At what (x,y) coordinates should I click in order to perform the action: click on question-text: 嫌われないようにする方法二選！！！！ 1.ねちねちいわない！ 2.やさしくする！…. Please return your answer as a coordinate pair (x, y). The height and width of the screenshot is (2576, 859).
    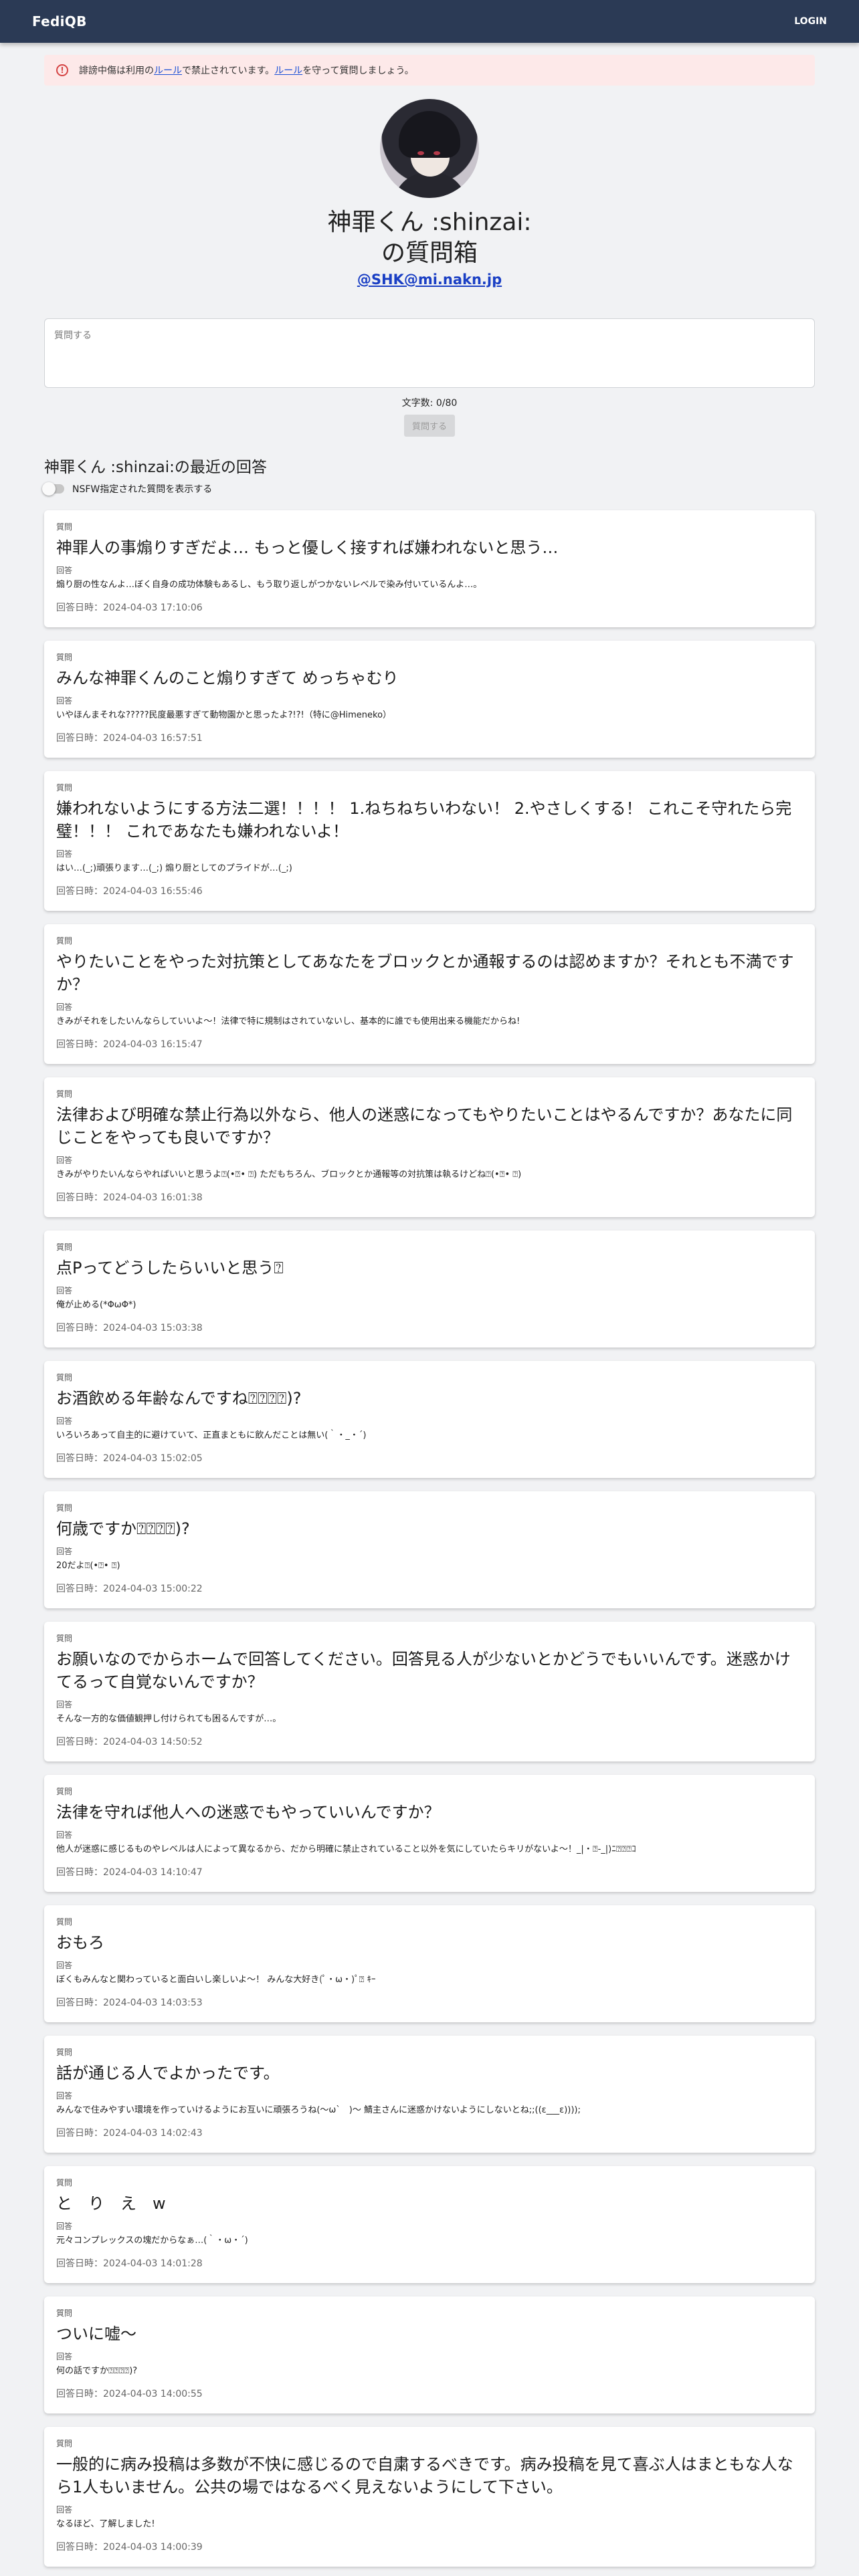
    Looking at the image, I should click on (424, 820).